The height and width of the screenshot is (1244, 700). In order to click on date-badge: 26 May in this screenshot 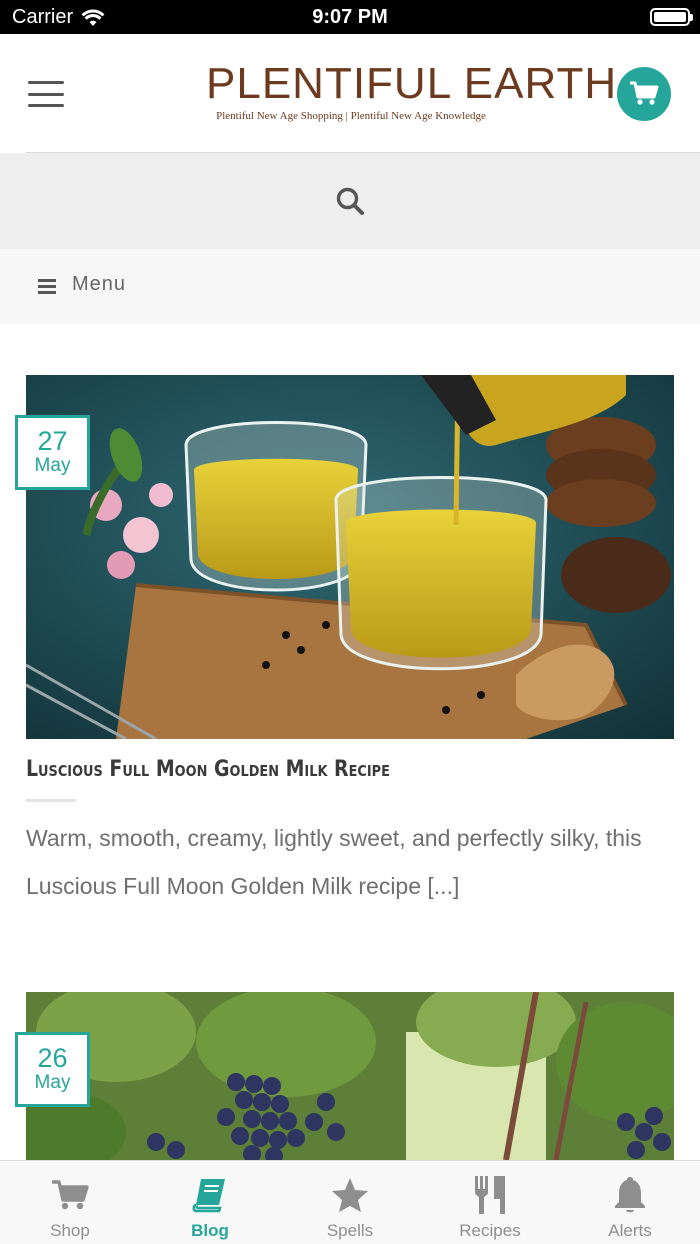, I will do `click(52, 1069)`.